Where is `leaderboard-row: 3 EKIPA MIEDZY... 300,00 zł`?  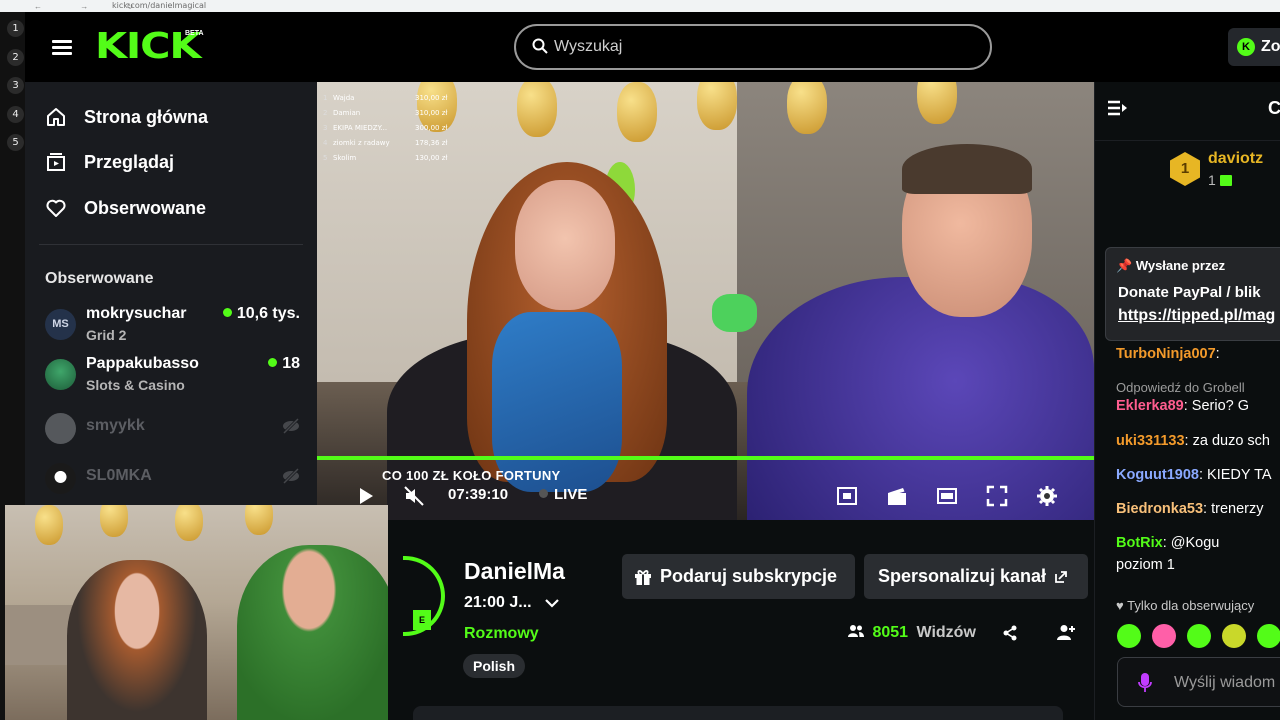 leaderboard-row: 3 EKIPA MIEDZY... 300,00 zł is located at coordinates (385, 127).